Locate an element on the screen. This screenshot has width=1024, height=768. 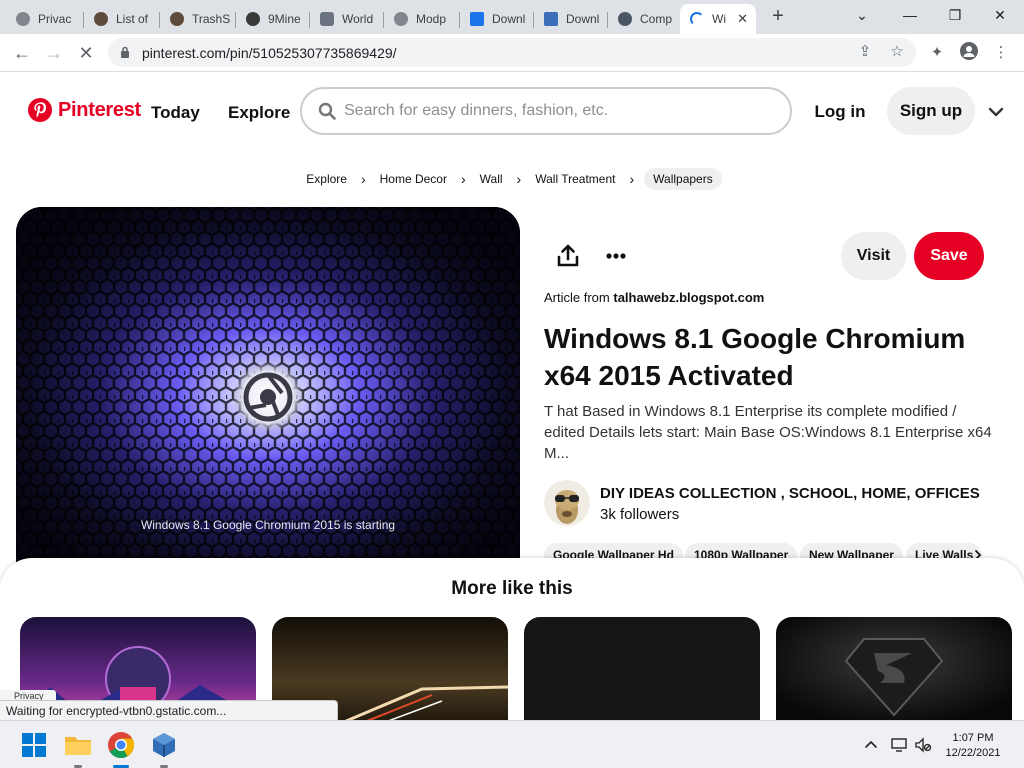
back-button: ← is located at coordinates (22, 53).